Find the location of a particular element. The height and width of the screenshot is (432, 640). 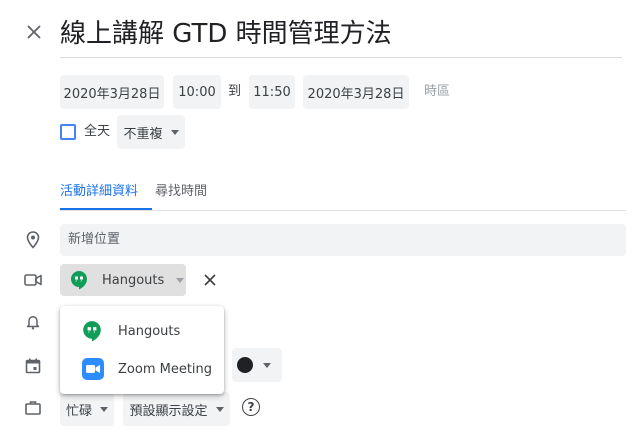

location-input: 新增位置 is located at coordinates (343, 240).